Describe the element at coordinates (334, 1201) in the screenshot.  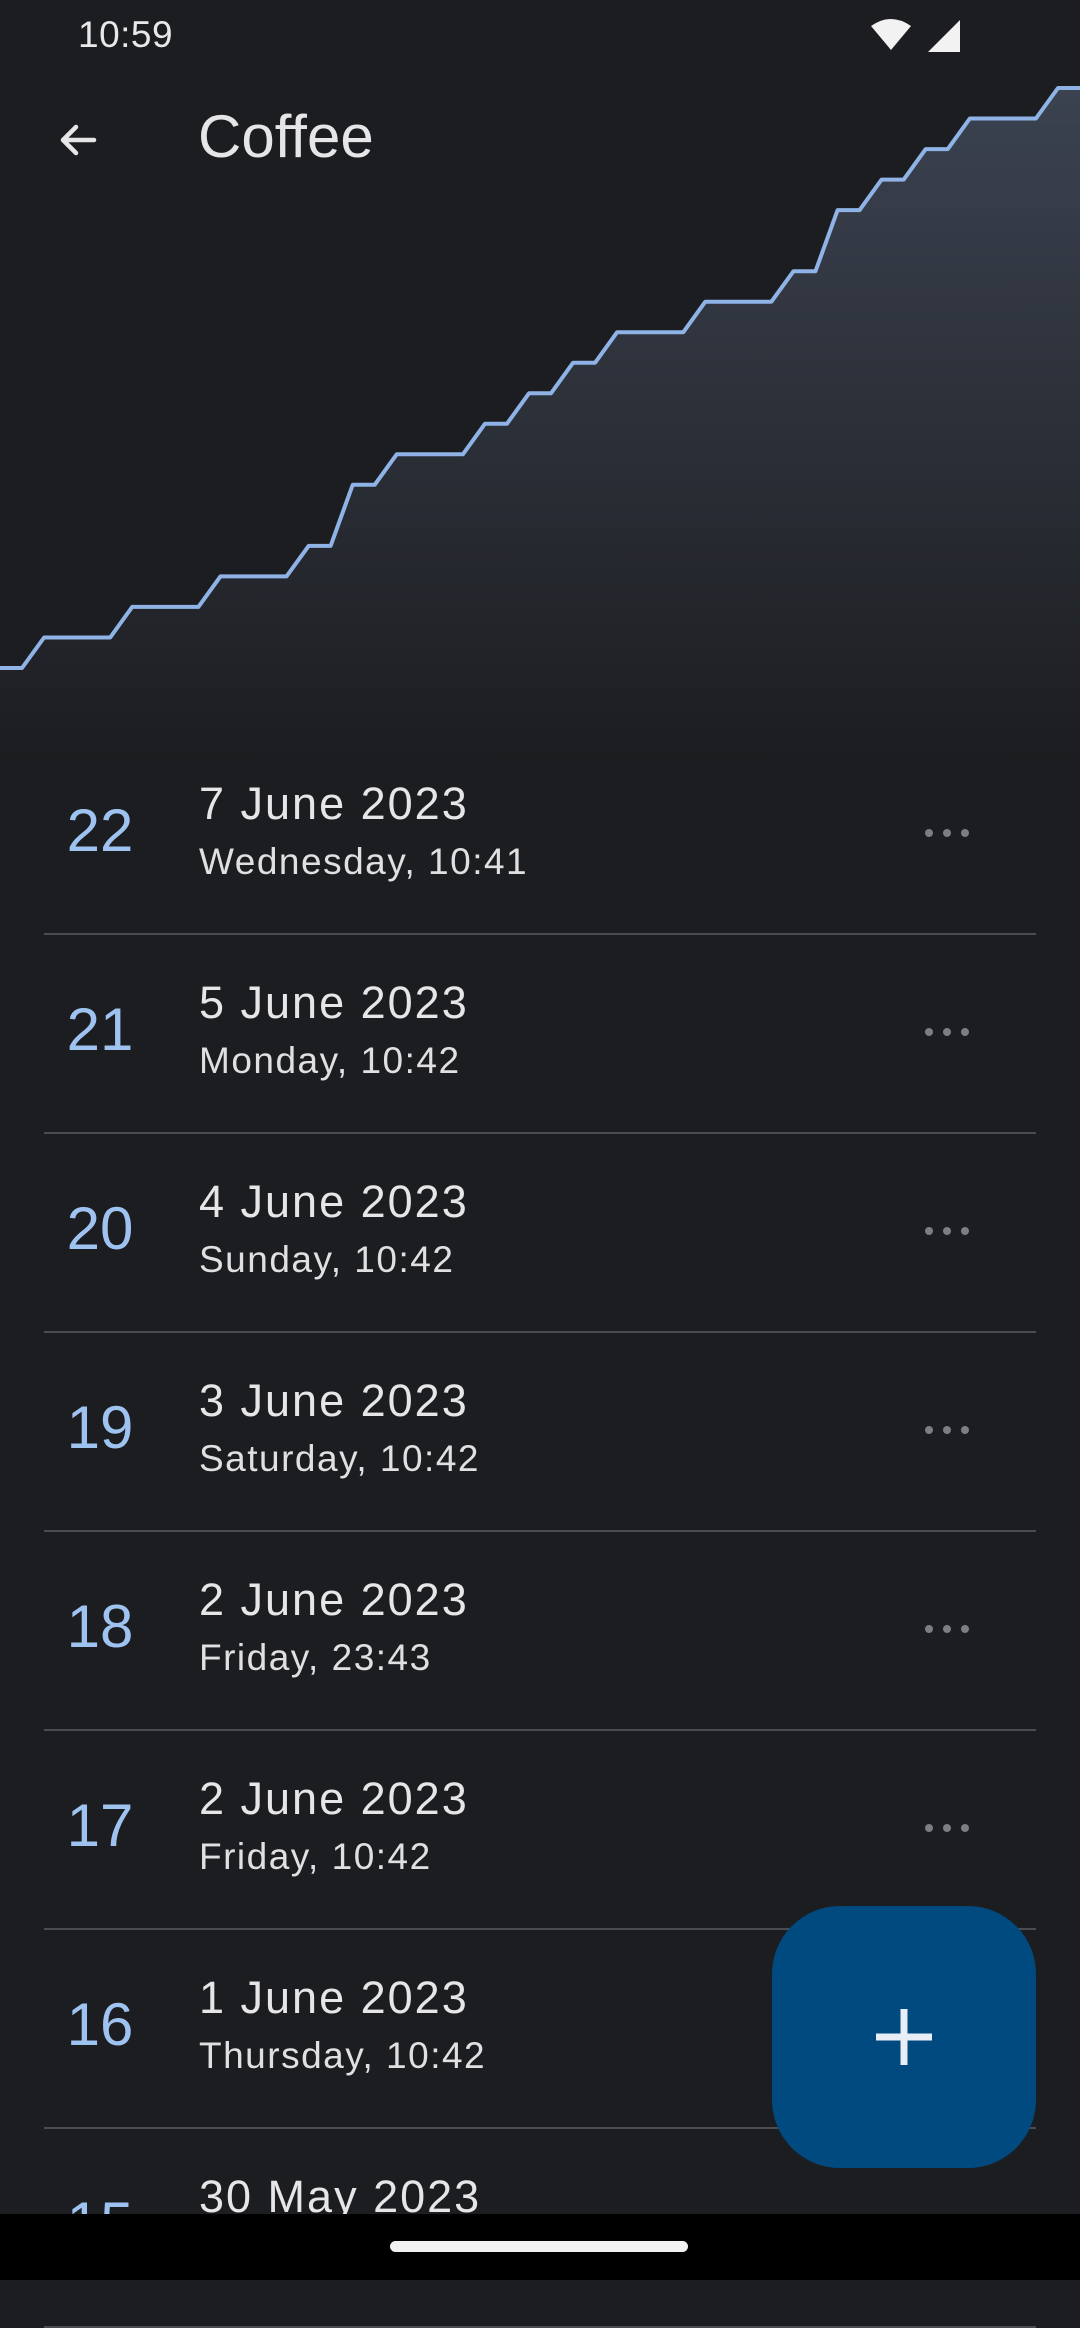
I see `entry-date: 4 June 2023` at that location.